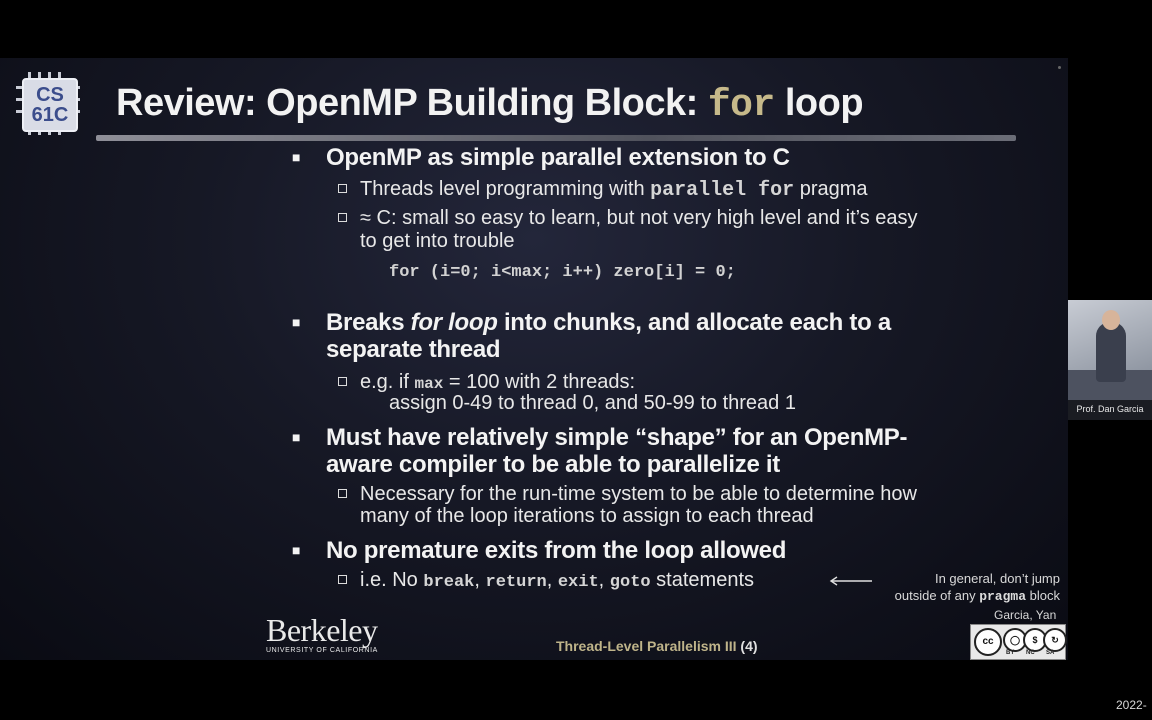  Describe the element at coordinates (542, 382) in the screenshot. I see `subbullet-text-suffix: = 100 with 2 threads:` at that location.